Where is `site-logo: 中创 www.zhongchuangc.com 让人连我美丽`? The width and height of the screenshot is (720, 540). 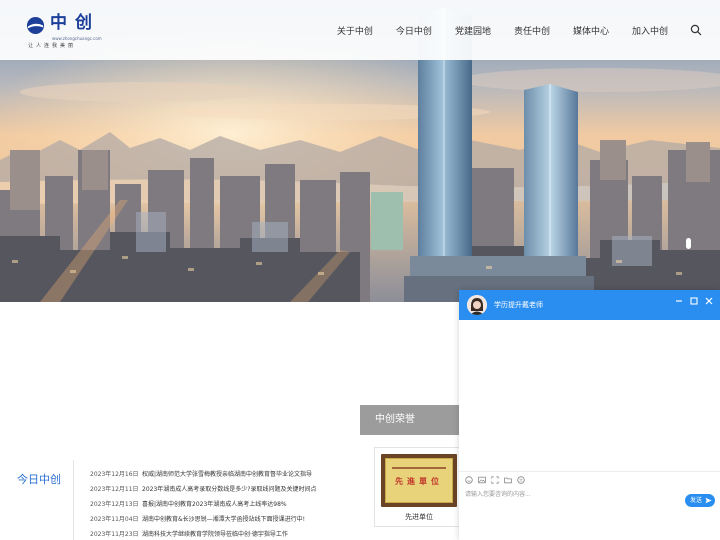 site-logo: 中创 www.zhongchuangc.com 让人连我美丽 is located at coordinates (66, 30).